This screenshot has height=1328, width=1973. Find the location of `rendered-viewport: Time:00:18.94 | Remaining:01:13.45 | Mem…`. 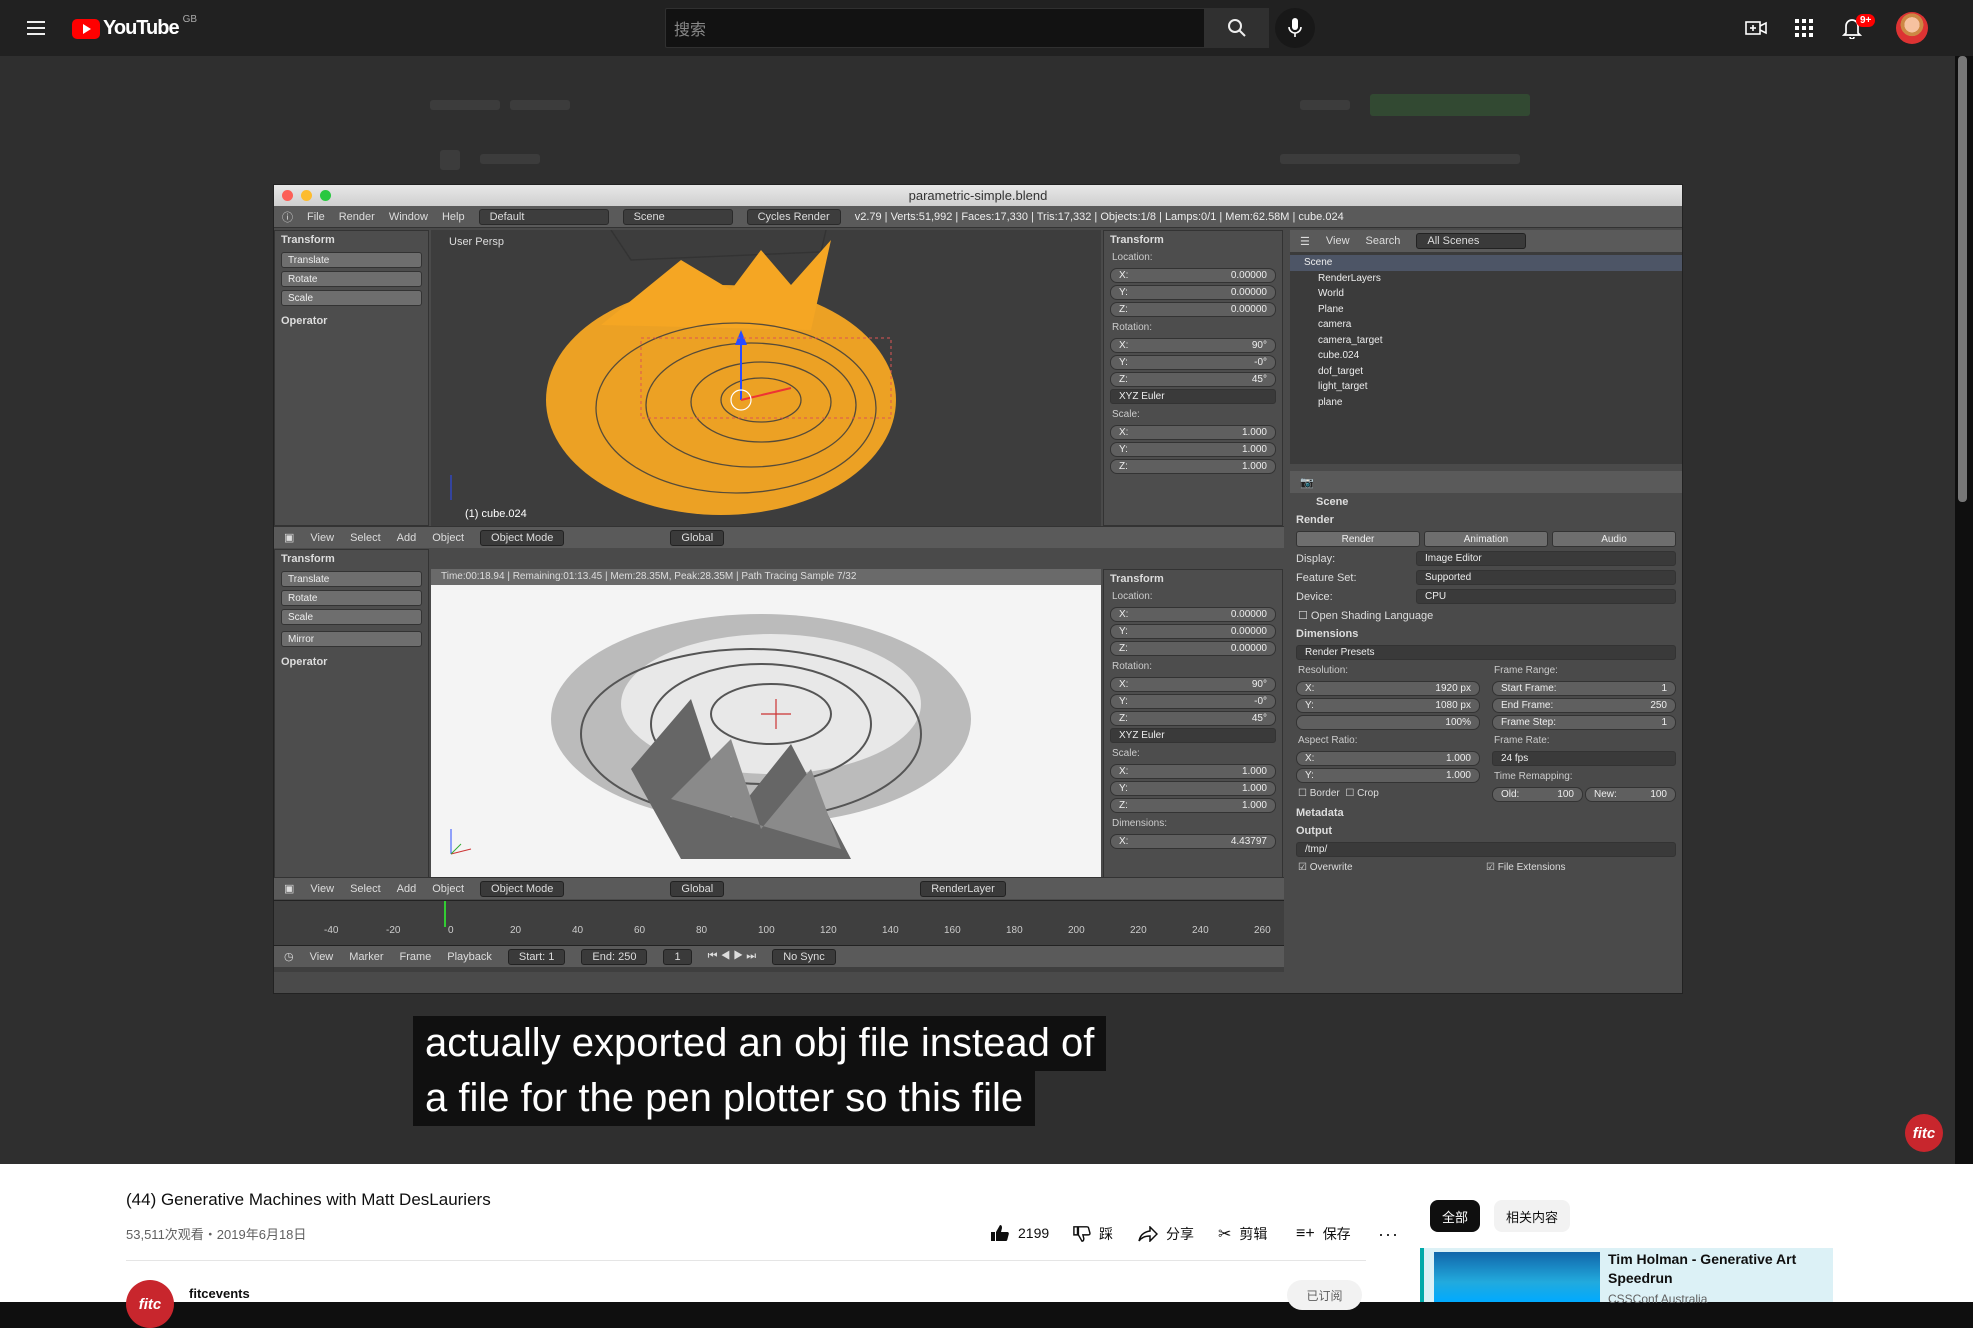

rendered-viewport: Time:00:18.94 | Remaining:01:13.45 | Mem… is located at coordinates (766, 723).